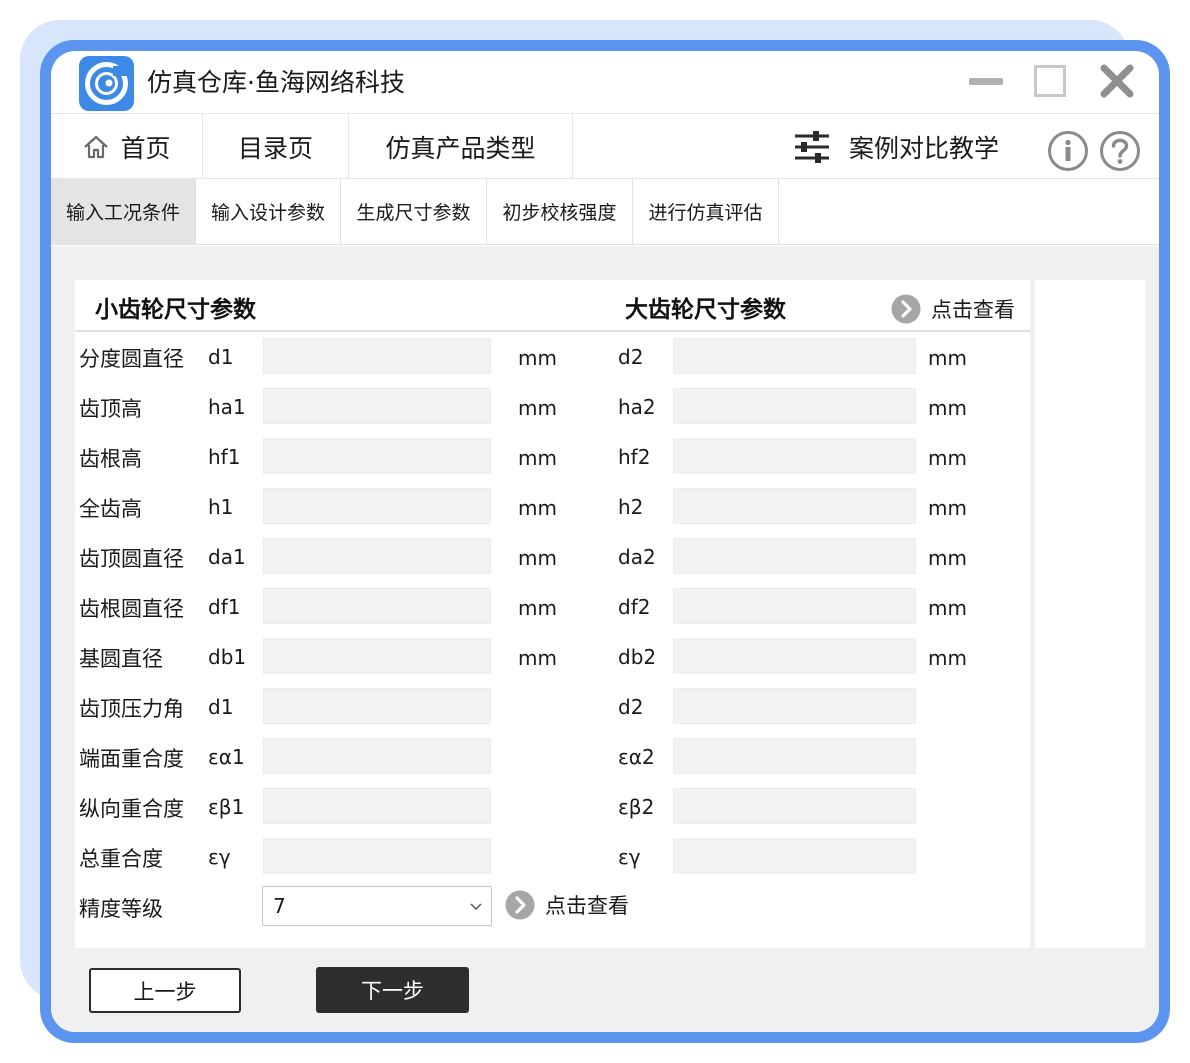 The width and height of the screenshot is (1190, 1063). I want to click on title-bar: 仿真仓库·鱼海网络科技, so click(605, 82).